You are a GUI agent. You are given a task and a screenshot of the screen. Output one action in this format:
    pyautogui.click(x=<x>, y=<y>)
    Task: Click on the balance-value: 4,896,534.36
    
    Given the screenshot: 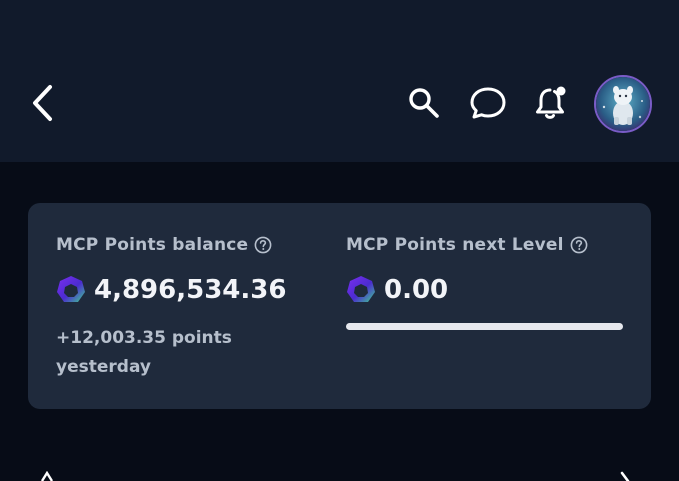 What is the action you would take?
    pyautogui.click(x=190, y=290)
    